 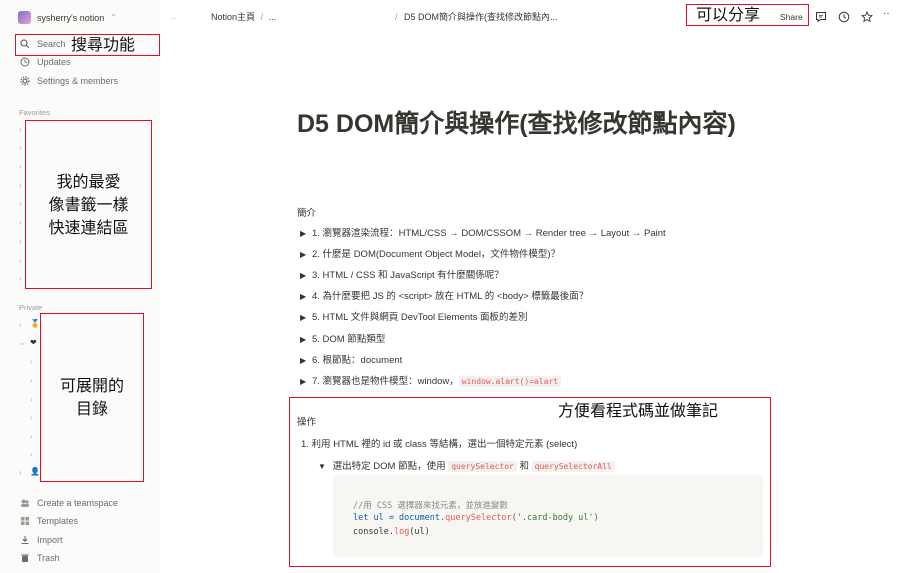 I want to click on annotation-search: 搜尋功能, so click(x=103, y=44).